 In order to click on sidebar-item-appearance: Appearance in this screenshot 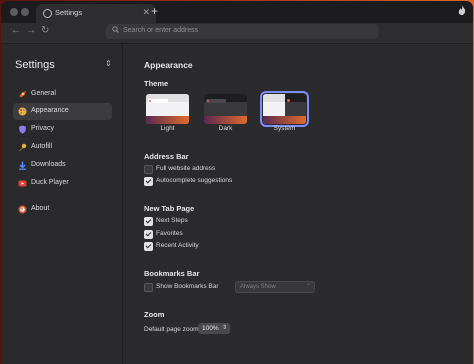, I will do `click(62, 111)`.